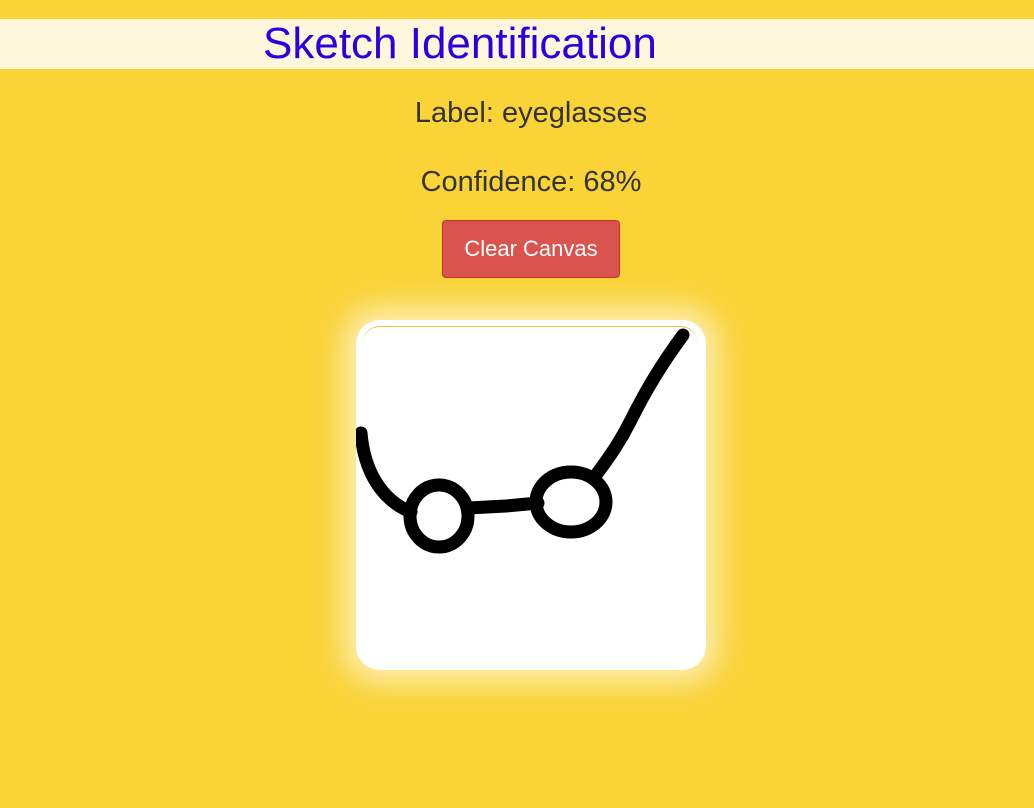 Image resolution: width=1034 pixels, height=808 pixels. What do you see at coordinates (531, 113) in the screenshot?
I see `prediction-label: Label: eyeglasses` at bounding box center [531, 113].